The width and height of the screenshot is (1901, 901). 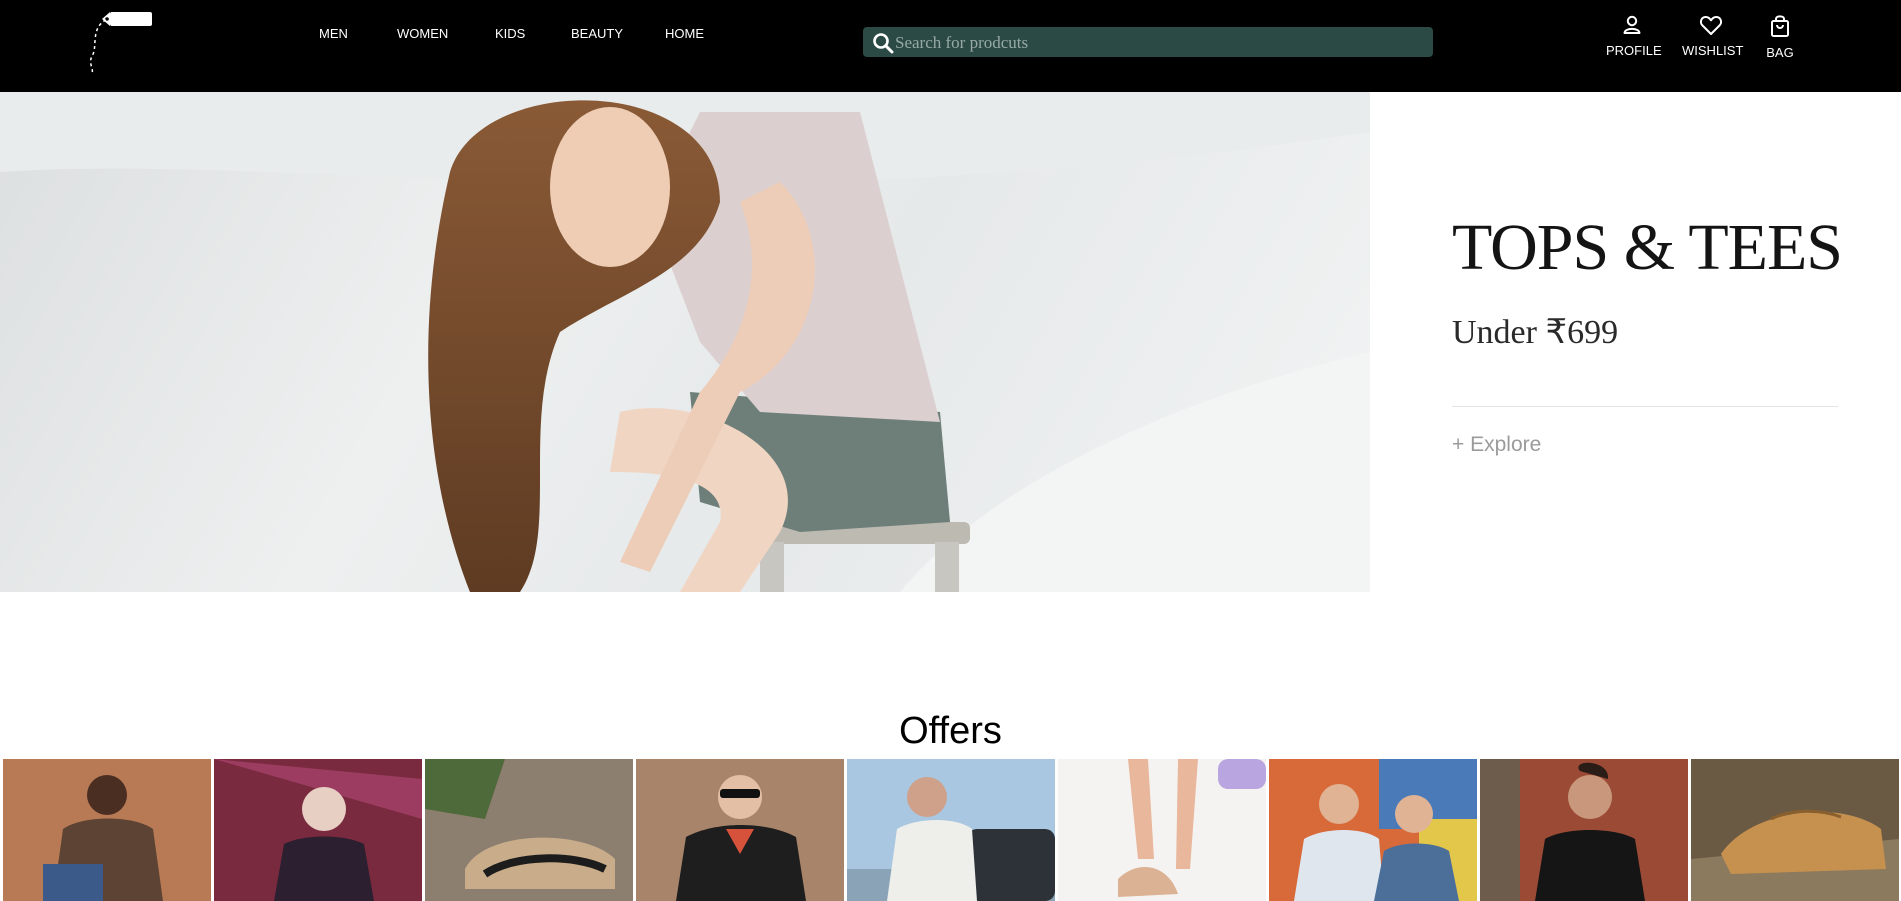 I want to click on brand-logo-tag-icon, so click(x=122, y=44).